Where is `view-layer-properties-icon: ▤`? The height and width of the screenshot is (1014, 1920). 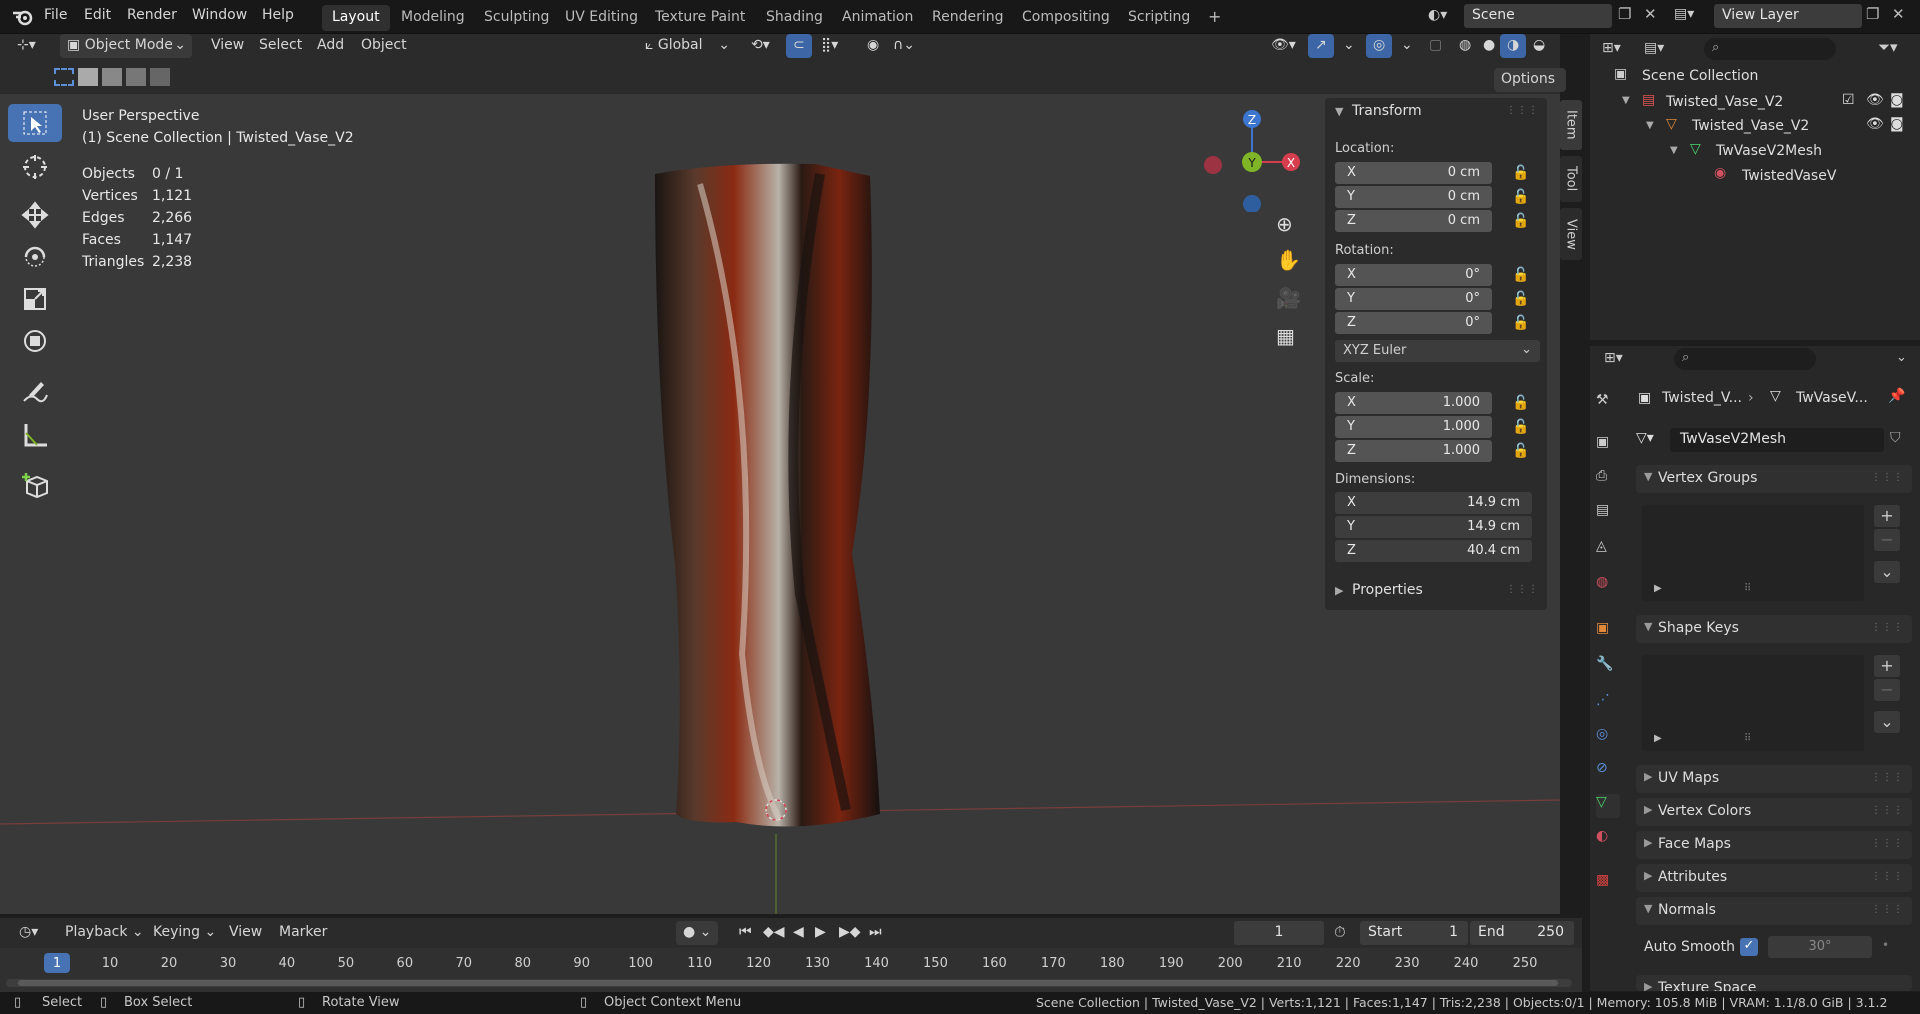
view-layer-properties-icon: ▤ is located at coordinates (1608, 514).